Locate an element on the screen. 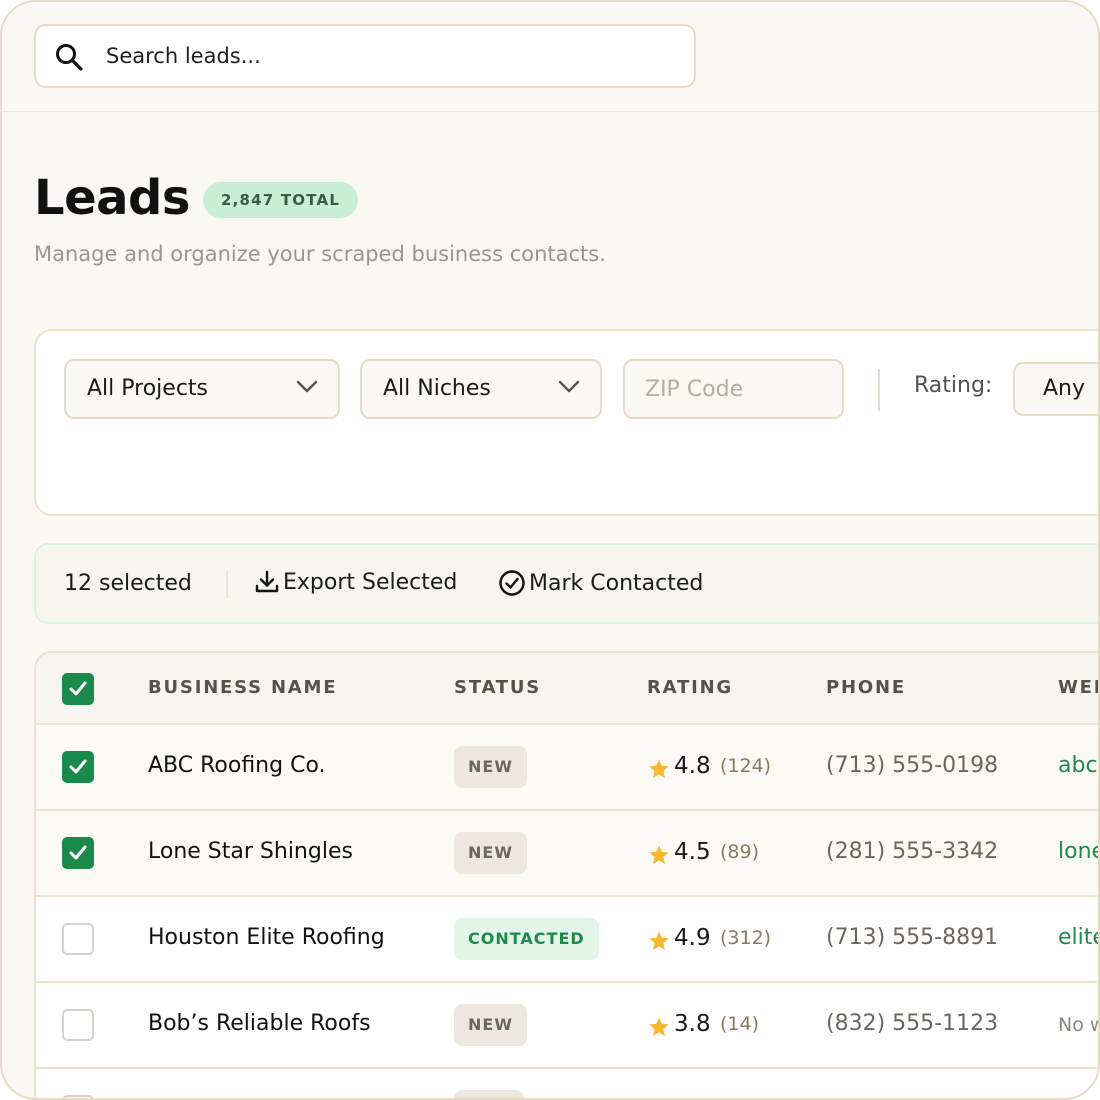 This screenshot has width=1100, height=1100. rating-value: 4.5 is located at coordinates (692, 852).